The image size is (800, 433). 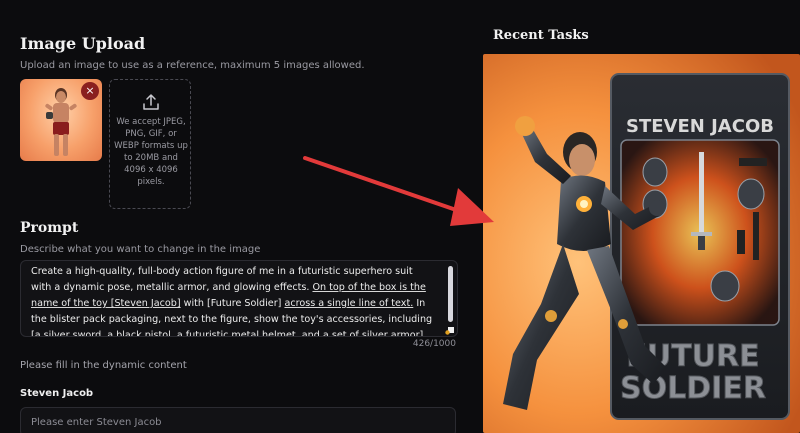 I want to click on prompt-text-part: with [Future Soldier], so click(x=232, y=303).